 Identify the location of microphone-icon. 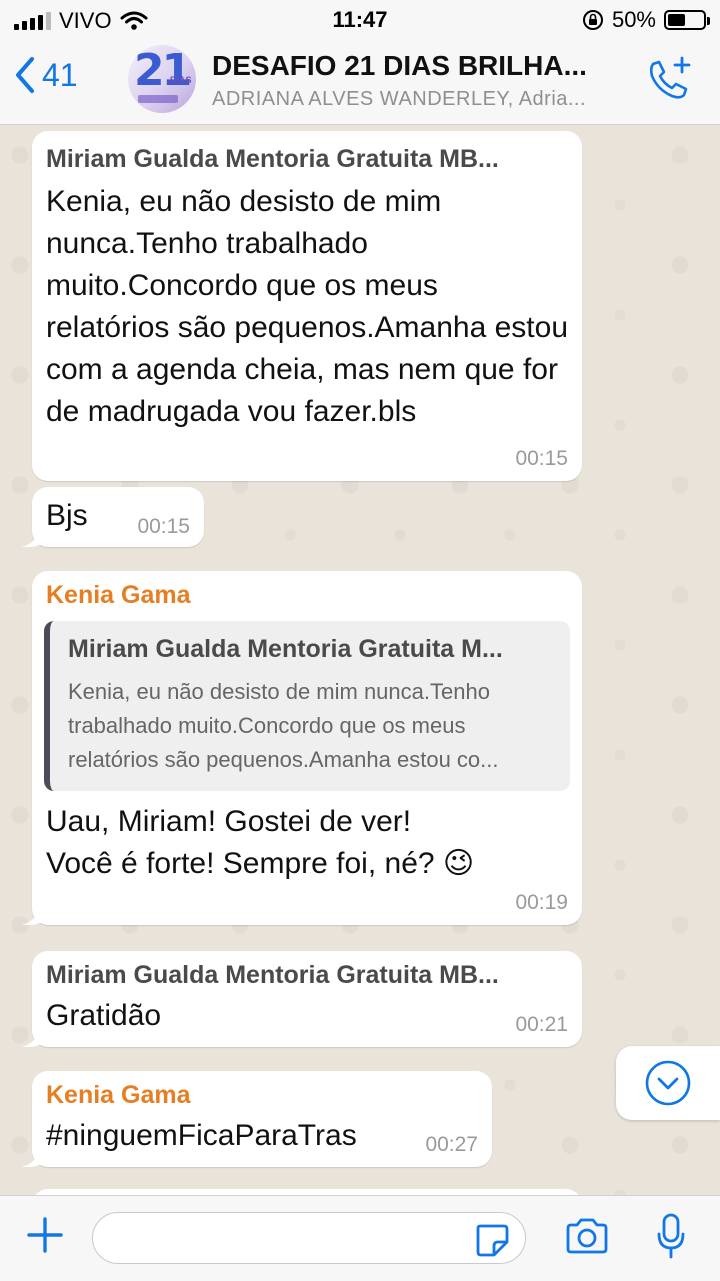
(671, 1236).